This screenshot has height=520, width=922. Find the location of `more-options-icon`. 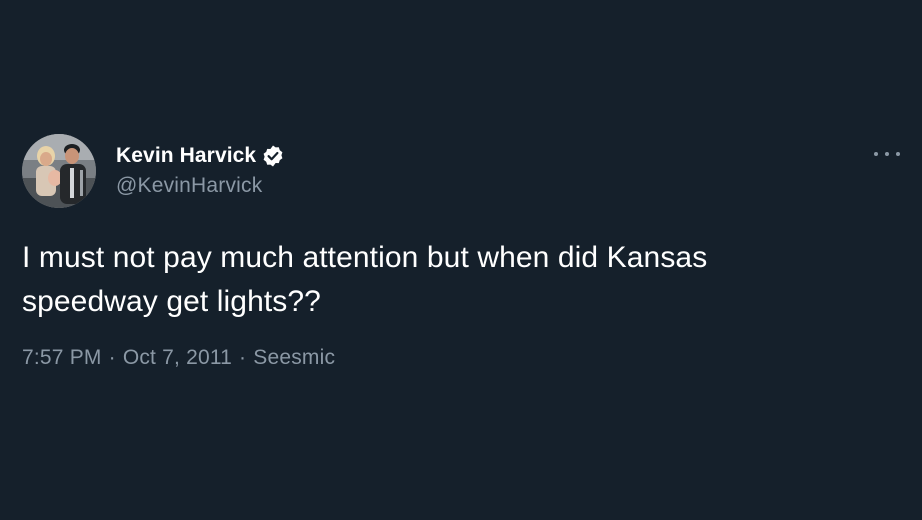

more-options-icon is located at coordinates (887, 154).